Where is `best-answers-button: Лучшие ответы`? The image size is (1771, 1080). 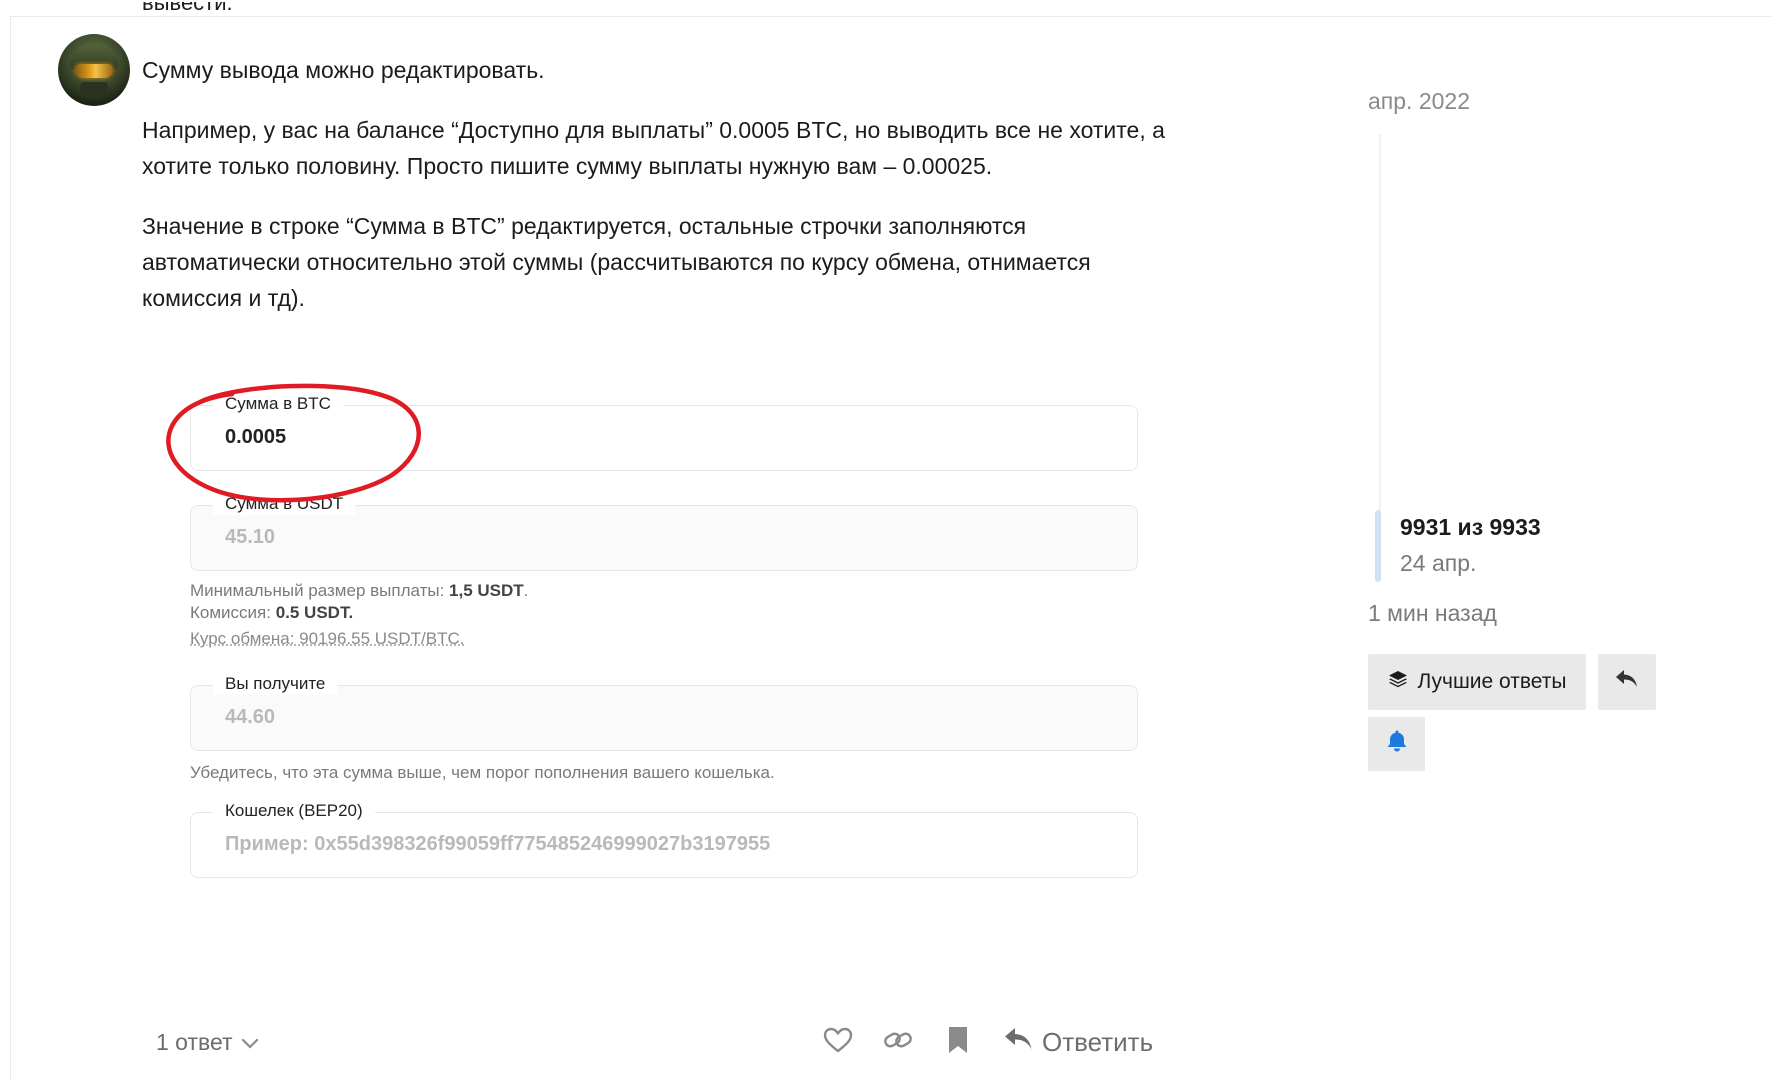
best-answers-button: Лучшие ответы is located at coordinates (1477, 682).